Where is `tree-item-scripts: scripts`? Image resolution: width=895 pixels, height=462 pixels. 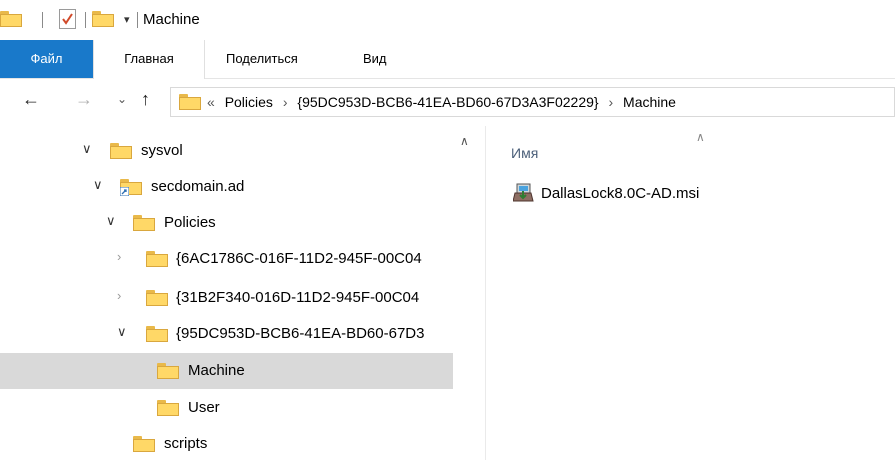 tree-item-scripts: scripts is located at coordinates (226, 444).